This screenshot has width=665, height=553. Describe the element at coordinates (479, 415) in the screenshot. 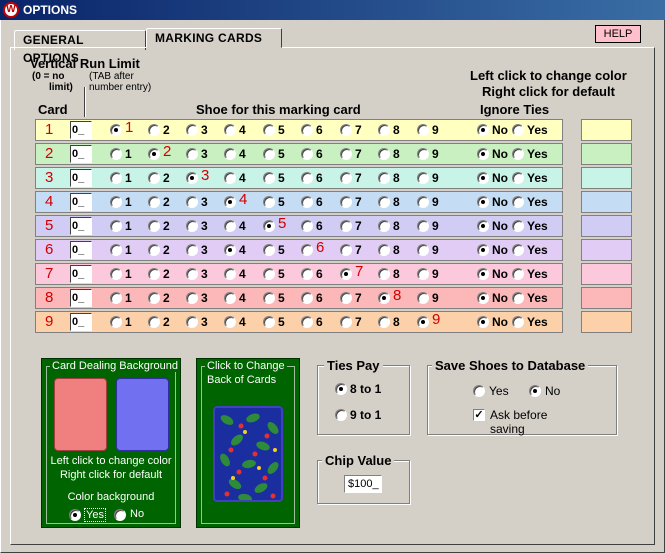

I see `ask-before-saving-checkbox: ✓` at that location.